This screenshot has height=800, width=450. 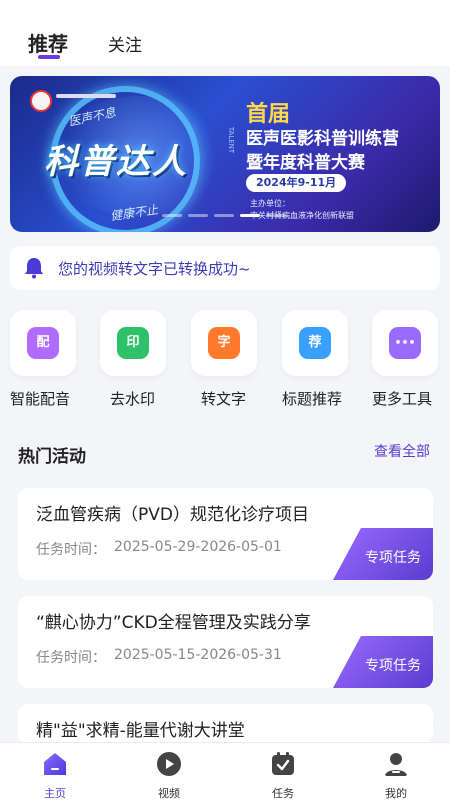 I want to click on tool-tile: 字, so click(x=224, y=343).